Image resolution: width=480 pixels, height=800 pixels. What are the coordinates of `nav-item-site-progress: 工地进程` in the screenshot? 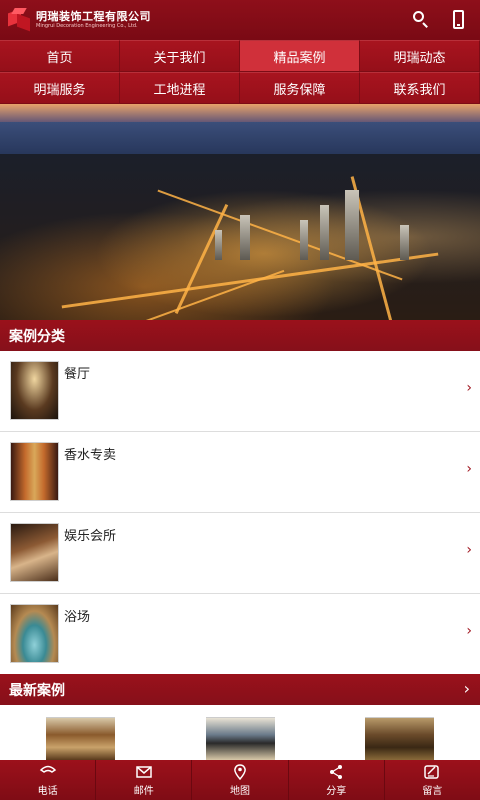 It's located at (180, 88).